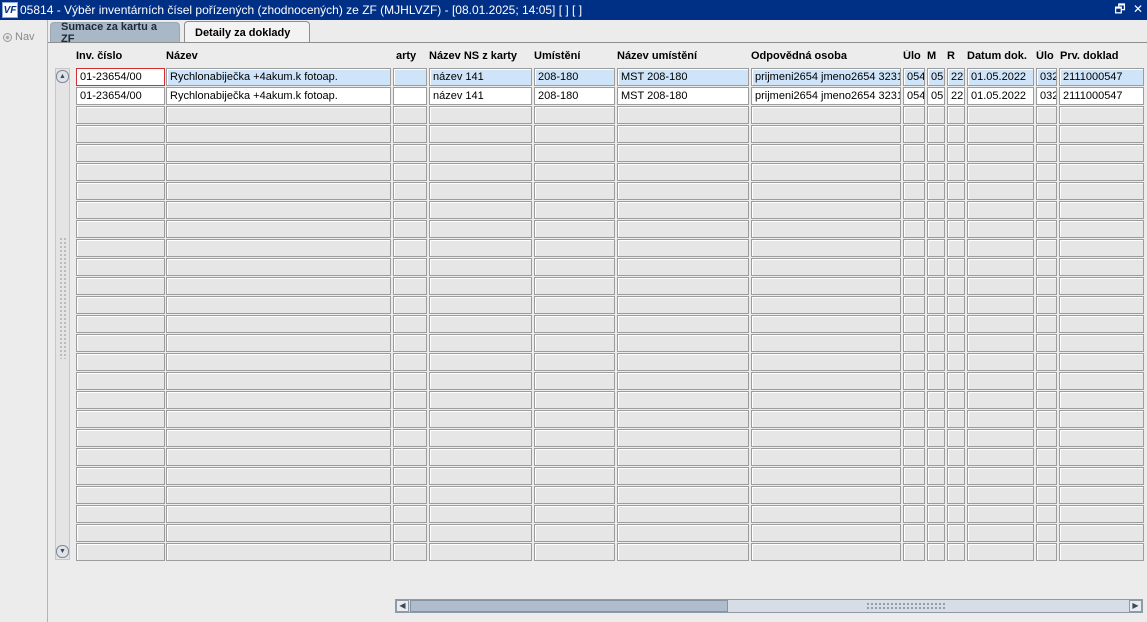 The height and width of the screenshot is (622, 1147). I want to click on cell-rok: 22, so click(956, 77).